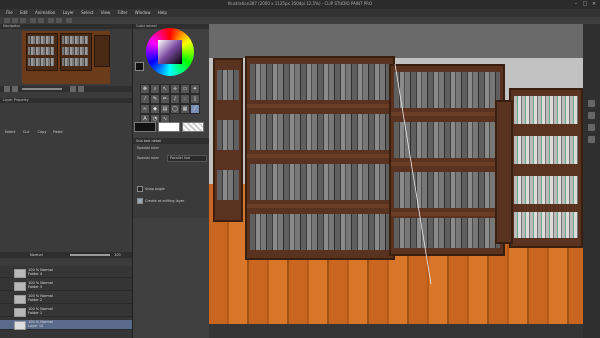  I want to click on paste-button: Paste, so click(58, 132).